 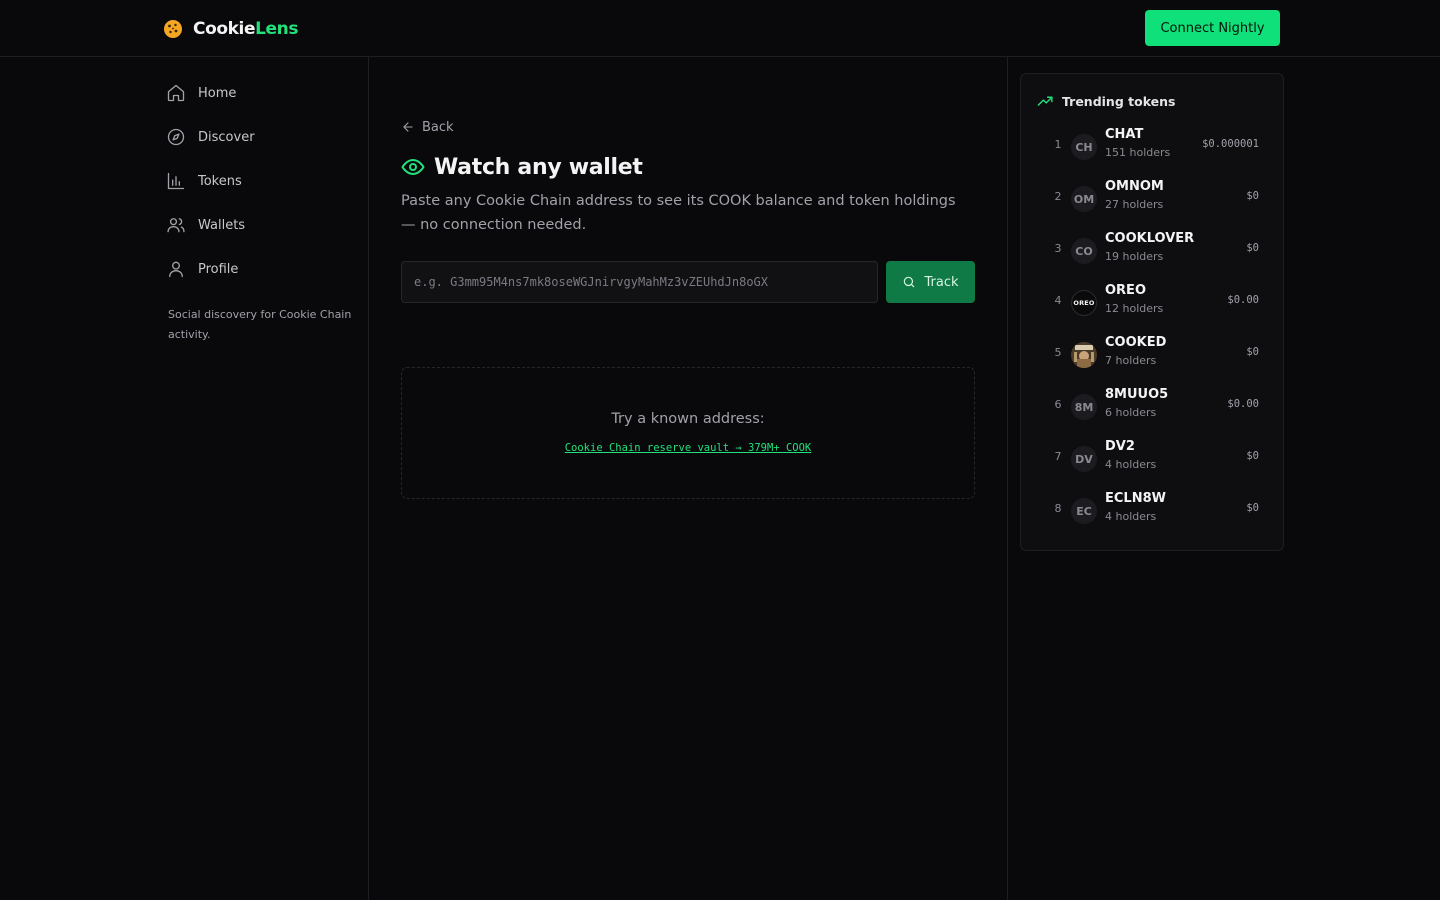 I want to click on token-row: 2 OM OMNOM 27 holders $0, so click(x=1152, y=199).